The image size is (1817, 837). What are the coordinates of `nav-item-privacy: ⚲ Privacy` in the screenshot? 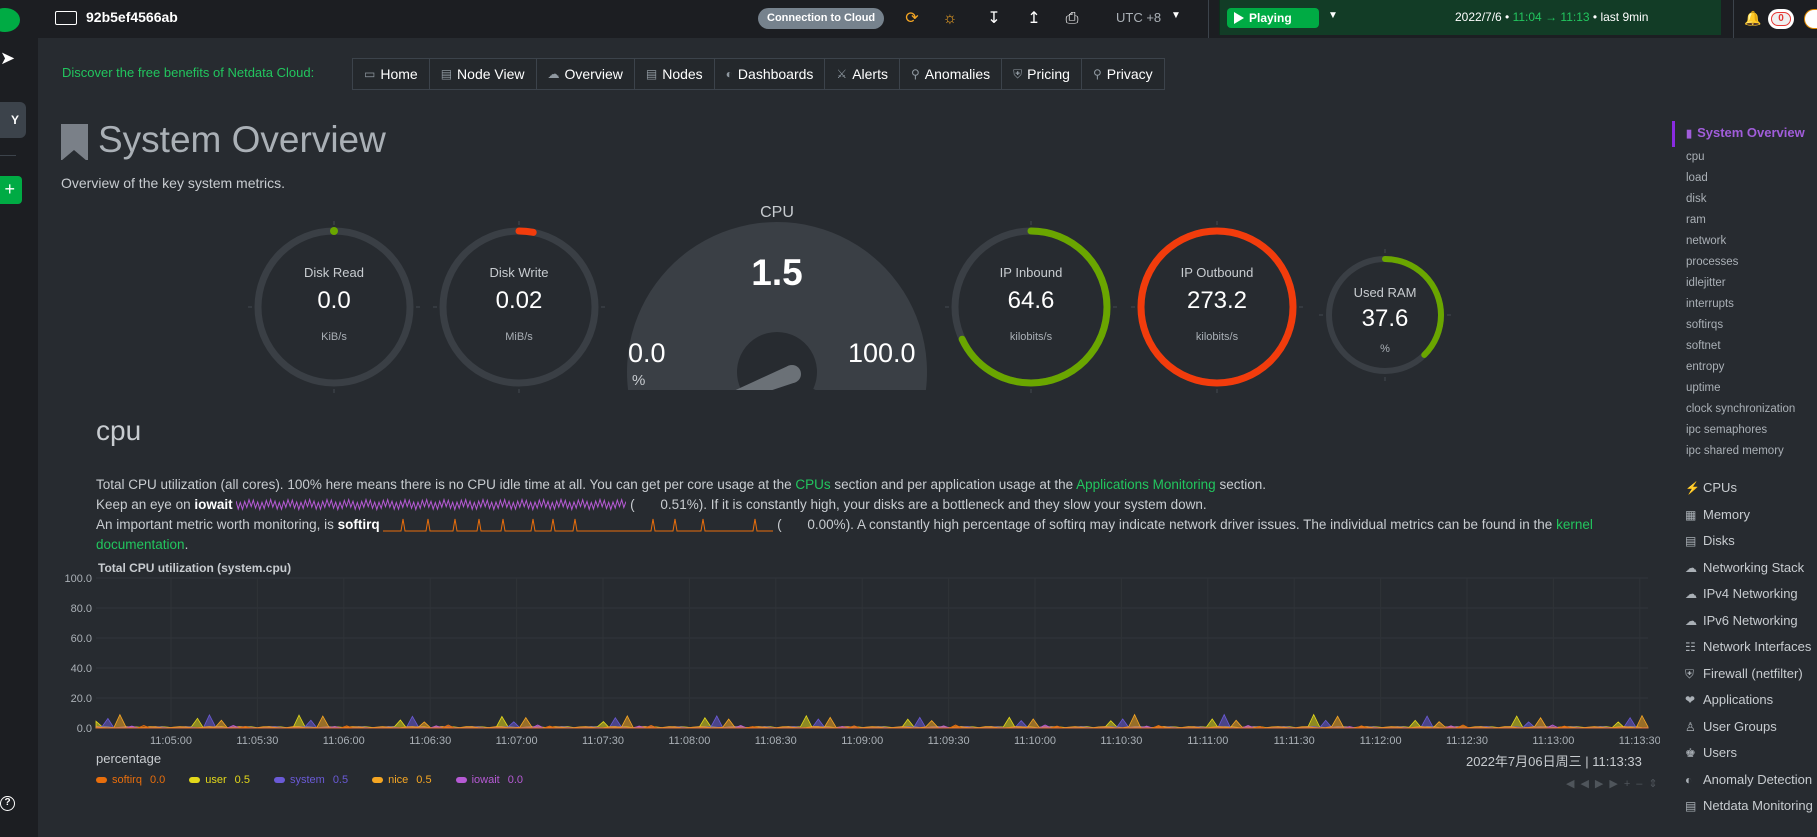 It's located at (1123, 74).